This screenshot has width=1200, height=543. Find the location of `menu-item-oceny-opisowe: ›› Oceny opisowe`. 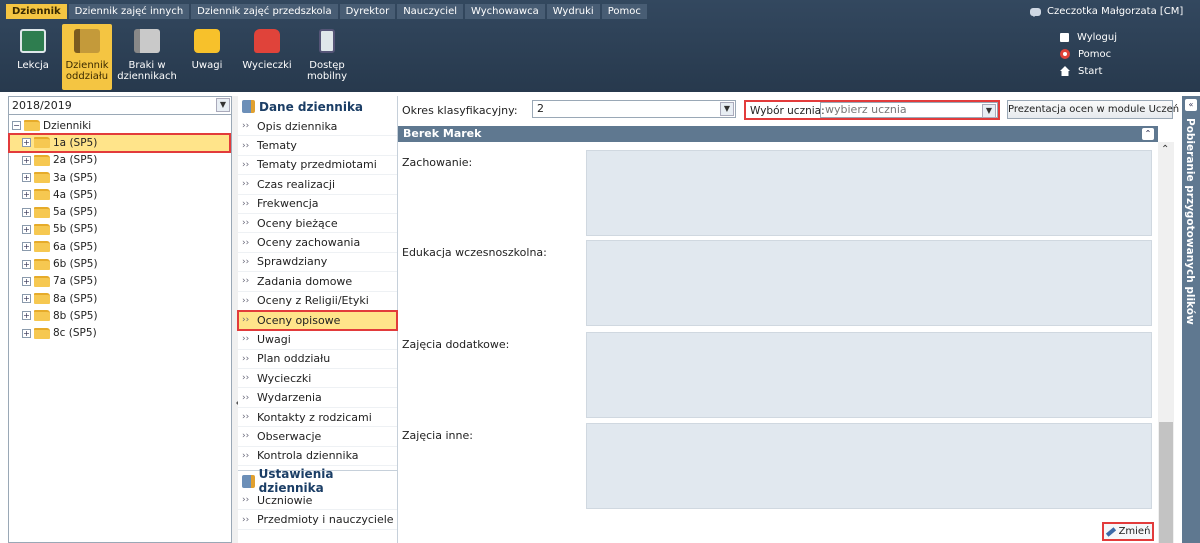

menu-item-oceny-opisowe: ›› Oceny opisowe is located at coordinates (317, 320).